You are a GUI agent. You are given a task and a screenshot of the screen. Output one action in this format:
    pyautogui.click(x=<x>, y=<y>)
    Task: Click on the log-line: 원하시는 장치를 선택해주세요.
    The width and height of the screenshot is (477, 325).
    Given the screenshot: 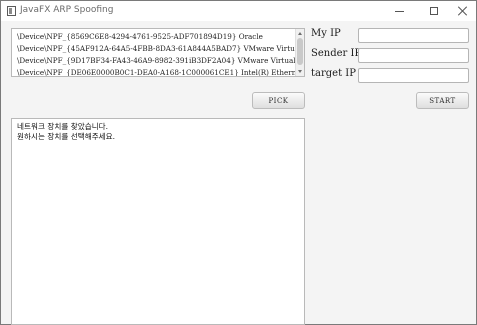 What is the action you would take?
    pyautogui.click(x=66, y=136)
    